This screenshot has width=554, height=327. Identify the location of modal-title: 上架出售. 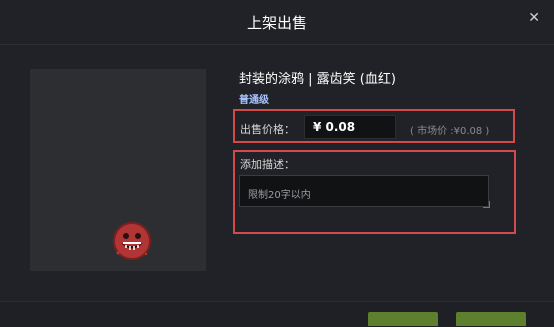
(276, 23).